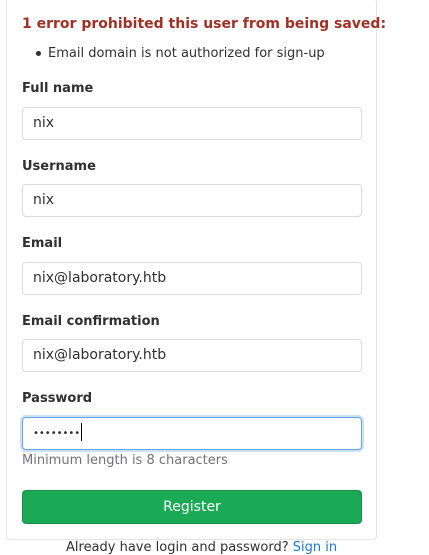 This screenshot has height=555, width=429. I want to click on signin-prompt: Already have login and password? Sign in, so click(201, 547).